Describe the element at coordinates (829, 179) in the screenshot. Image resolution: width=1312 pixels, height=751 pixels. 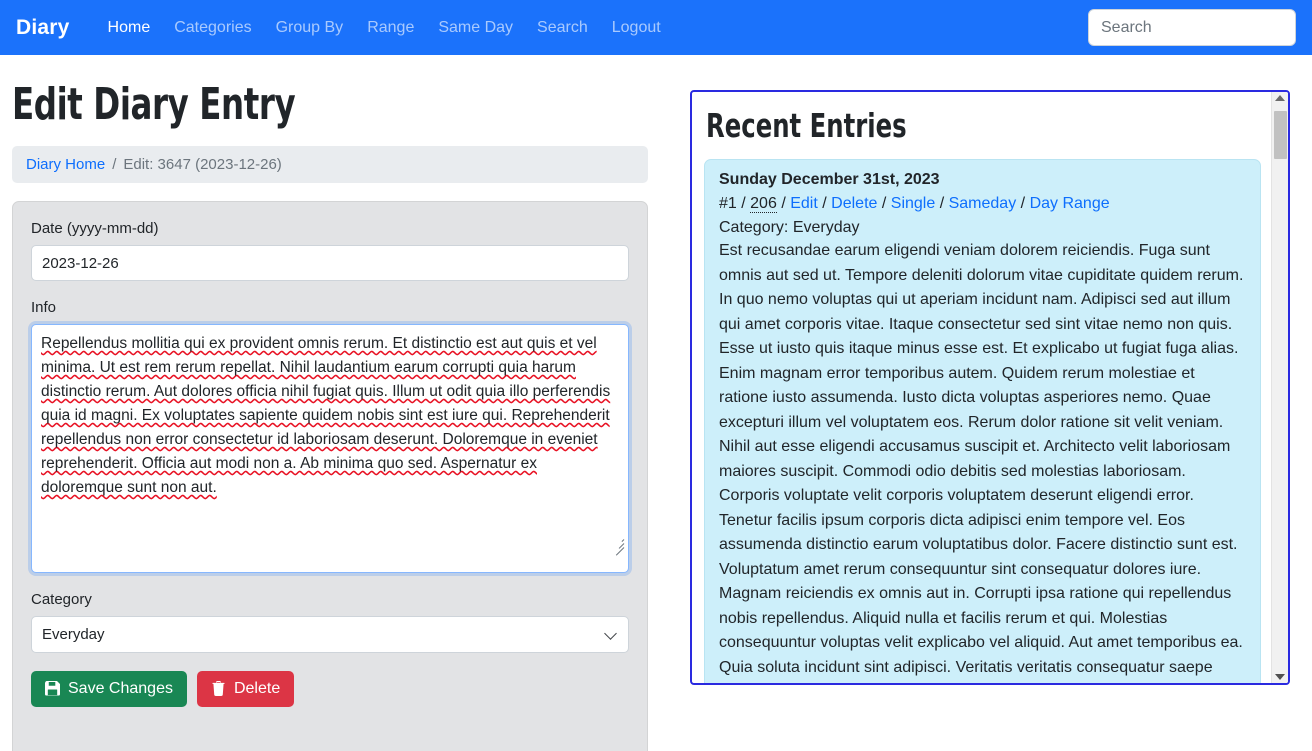
I see `entry-date: Sunday December 31st, 2023` at that location.